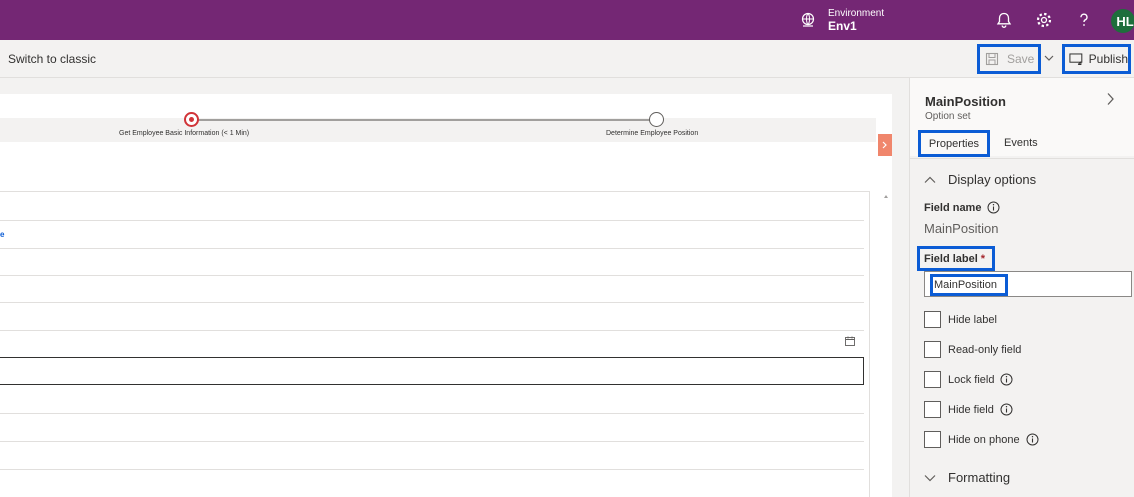  Describe the element at coordinates (432, 371) in the screenshot. I see `selected-field-mainposition` at that location.